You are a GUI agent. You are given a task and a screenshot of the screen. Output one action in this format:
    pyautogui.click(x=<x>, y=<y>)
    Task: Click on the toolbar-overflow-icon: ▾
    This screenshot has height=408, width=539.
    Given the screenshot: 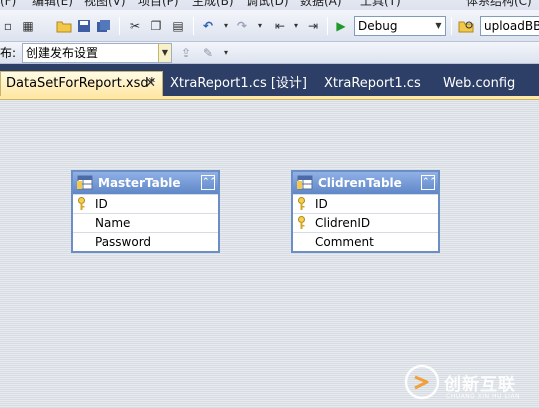 What is the action you would take?
    pyautogui.click(x=226, y=53)
    